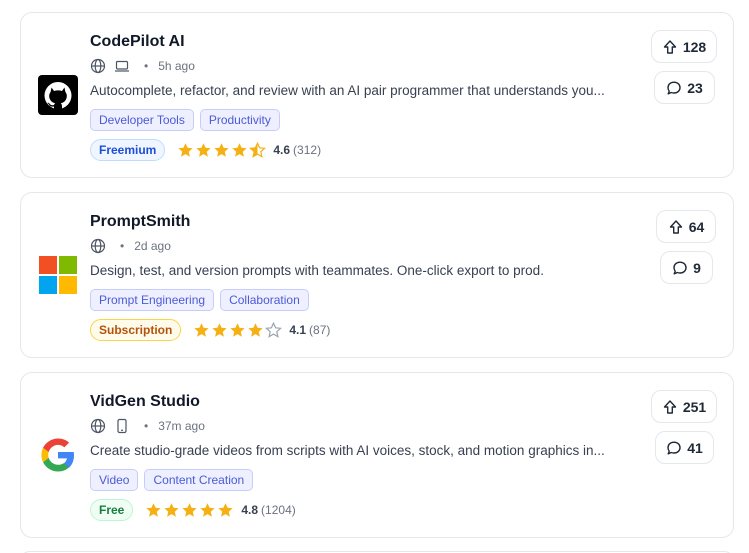 Image resolution: width=749 pixels, height=553 pixels. Describe the element at coordinates (181, 426) in the screenshot. I see `posted-time: 37m ago` at that location.